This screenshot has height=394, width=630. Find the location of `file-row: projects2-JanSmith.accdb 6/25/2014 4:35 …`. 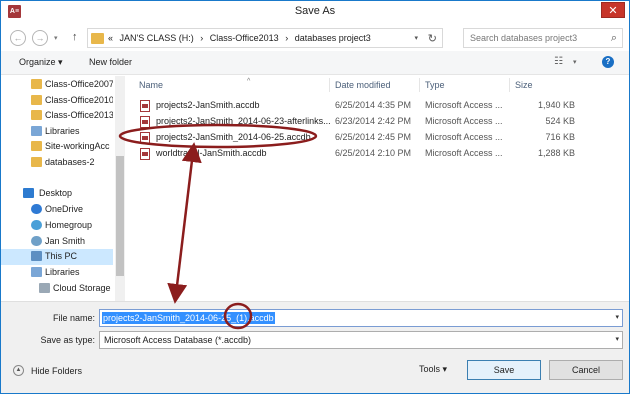

file-row: projects2-JanSmith.accdb 6/25/2014 4:35 … is located at coordinates (372, 106).